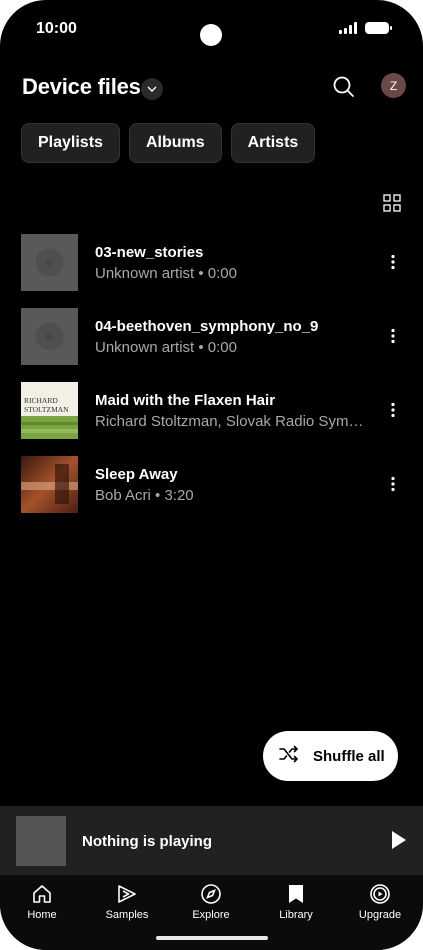 The image size is (423, 950). I want to click on status-icons, so click(365, 28).